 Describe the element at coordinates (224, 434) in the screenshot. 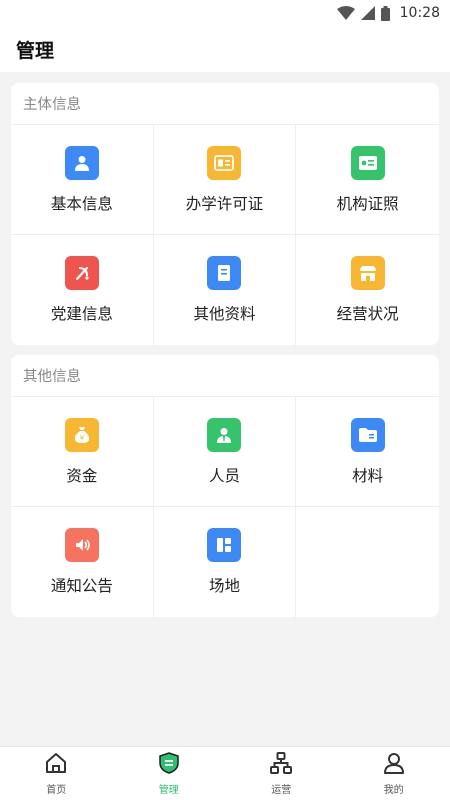

I see `staff-icon` at that location.